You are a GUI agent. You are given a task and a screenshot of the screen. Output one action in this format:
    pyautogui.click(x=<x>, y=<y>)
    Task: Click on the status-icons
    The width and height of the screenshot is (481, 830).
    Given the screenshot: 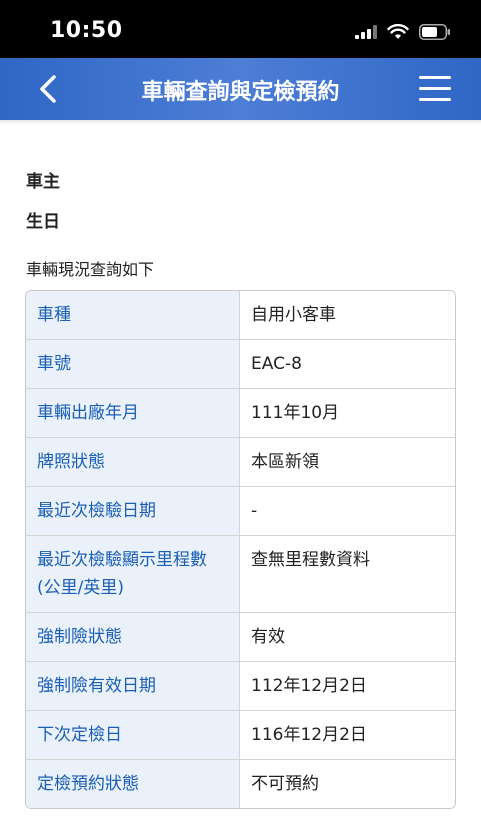 What is the action you would take?
    pyautogui.click(x=403, y=32)
    